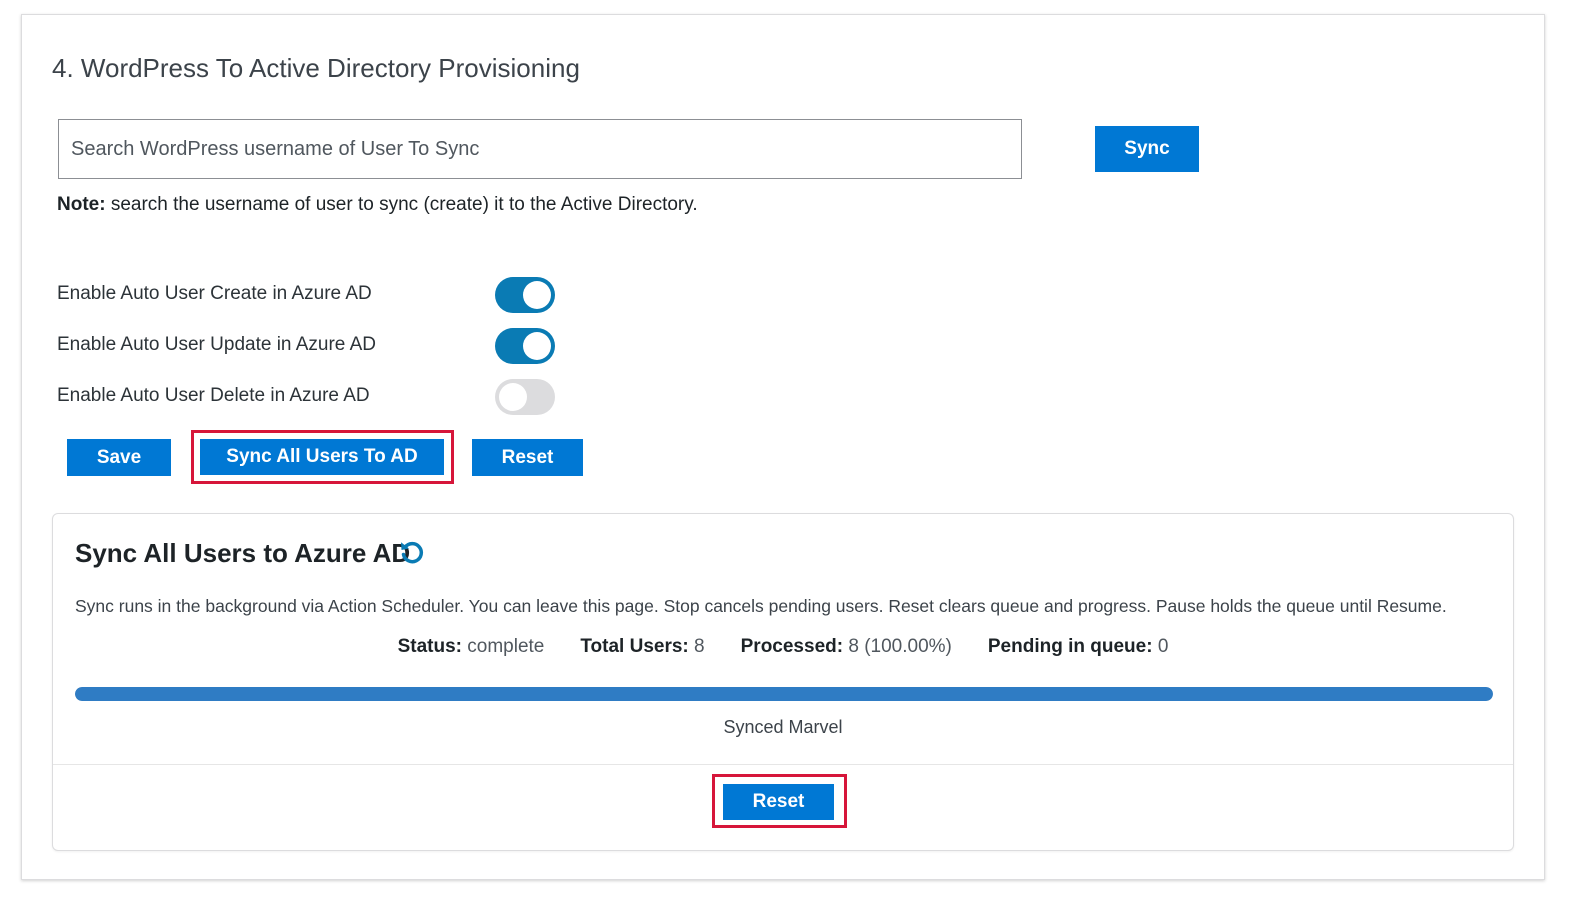  What do you see at coordinates (778, 802) in the screenshot?
I see `card-reset-button: Reset` at bounding box center [778, 802].